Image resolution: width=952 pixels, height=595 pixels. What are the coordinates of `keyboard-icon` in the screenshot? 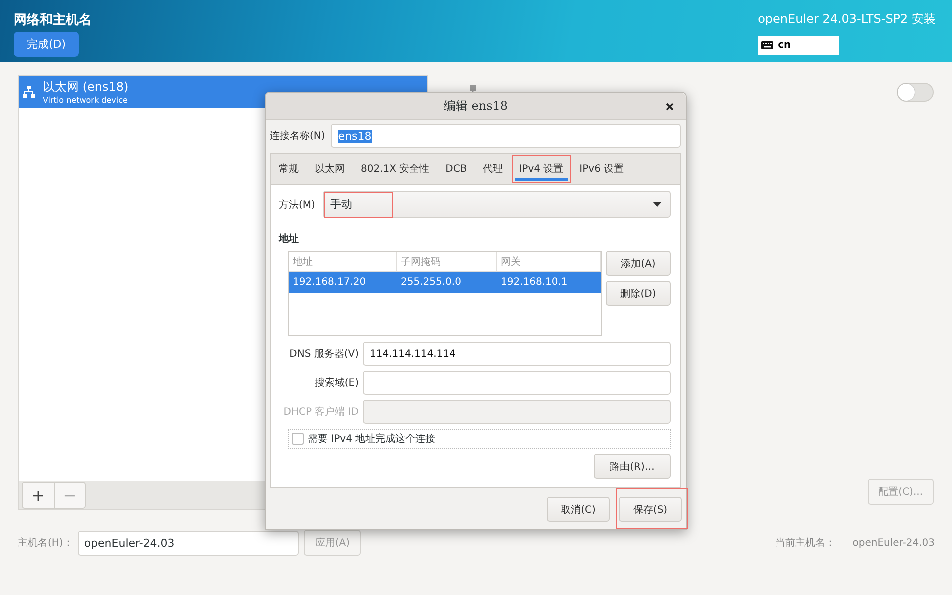 It's located at (767, 45).